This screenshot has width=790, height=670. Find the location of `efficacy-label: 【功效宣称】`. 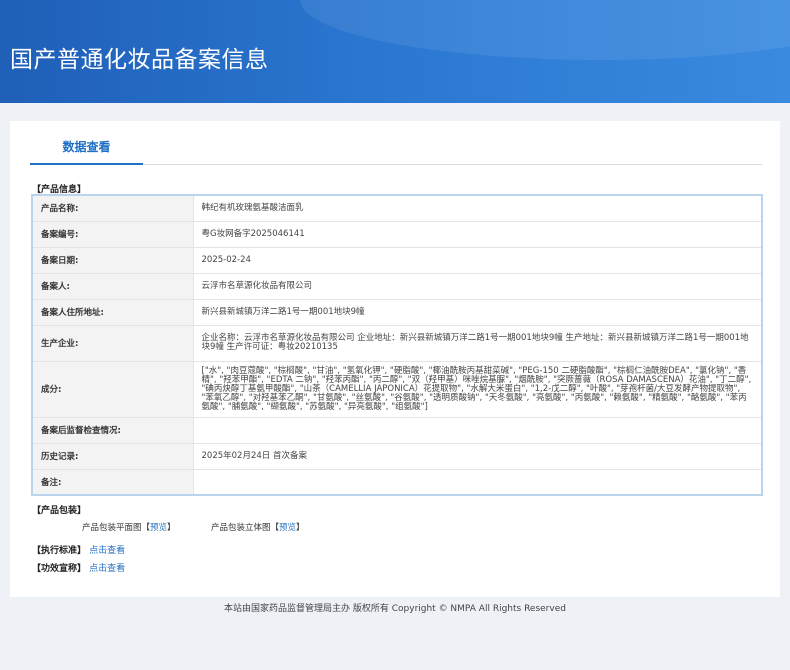

efficacy-label: 【功效宣称】 is located at coordinates (59, 569).